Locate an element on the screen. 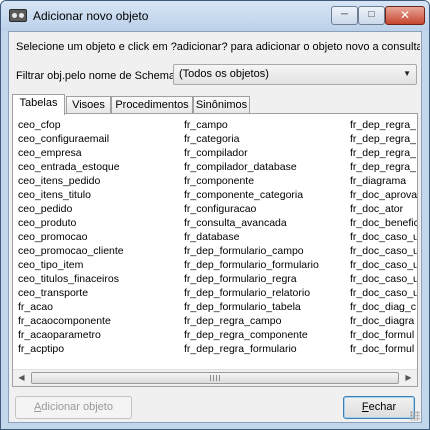 The width and height of the screenshot is (430, 430). tab-visoes: Visoes is located at coordinates (88, 105).